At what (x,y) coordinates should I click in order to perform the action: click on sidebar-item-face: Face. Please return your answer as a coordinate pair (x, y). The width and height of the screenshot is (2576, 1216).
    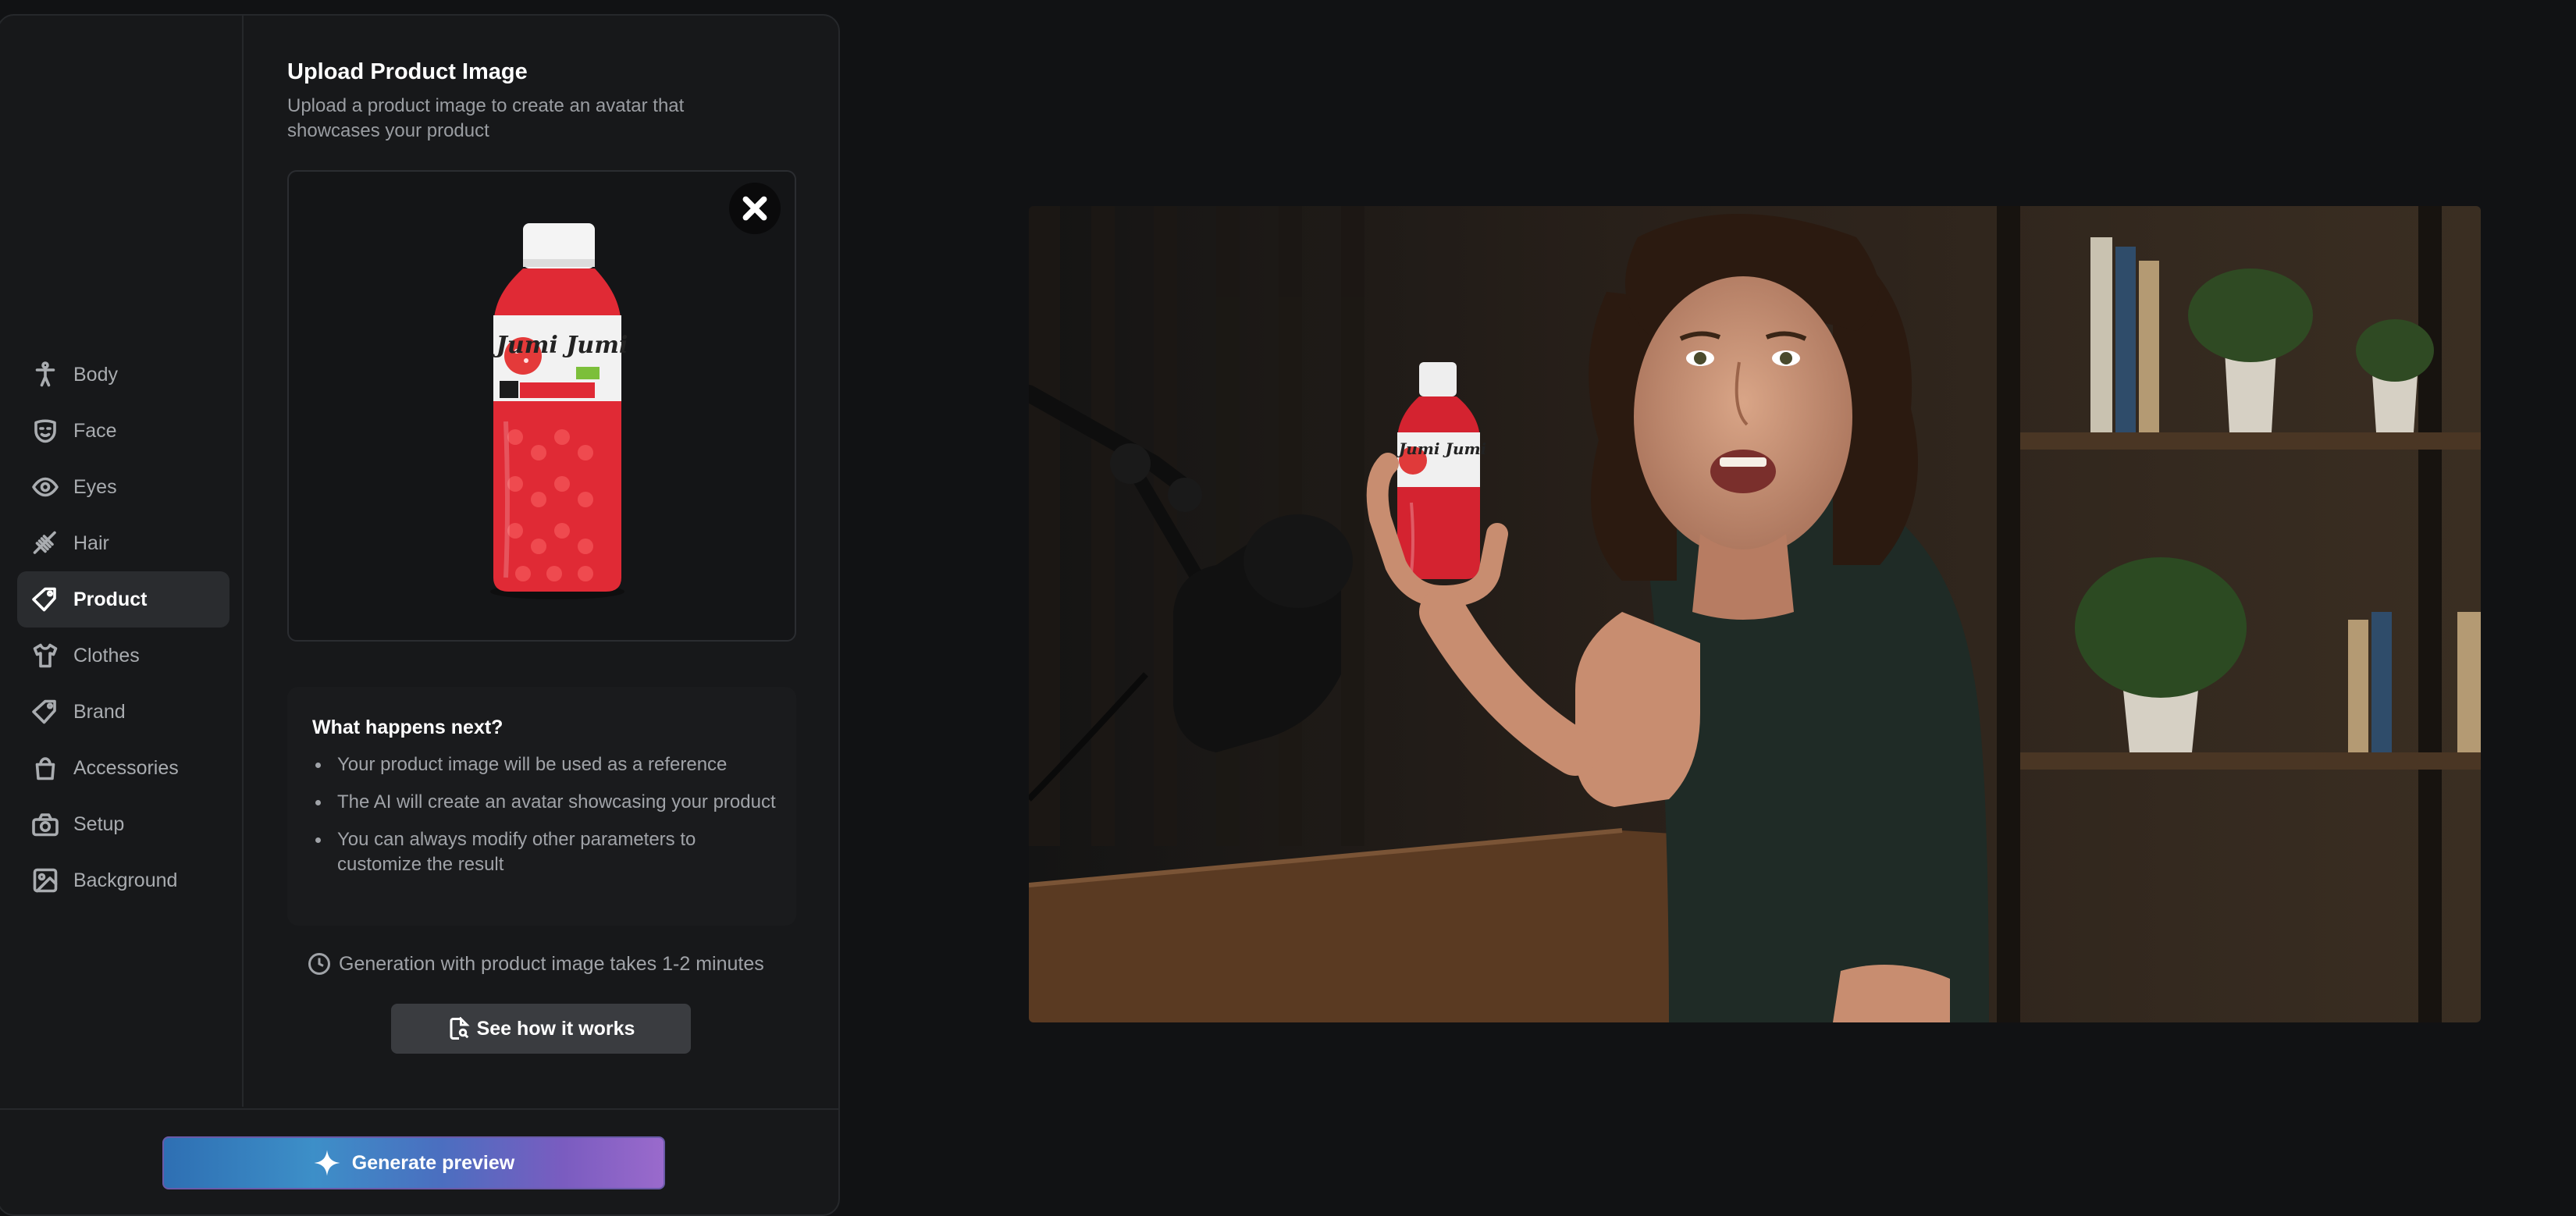
    Looking at the image, I should click on (123, 431).